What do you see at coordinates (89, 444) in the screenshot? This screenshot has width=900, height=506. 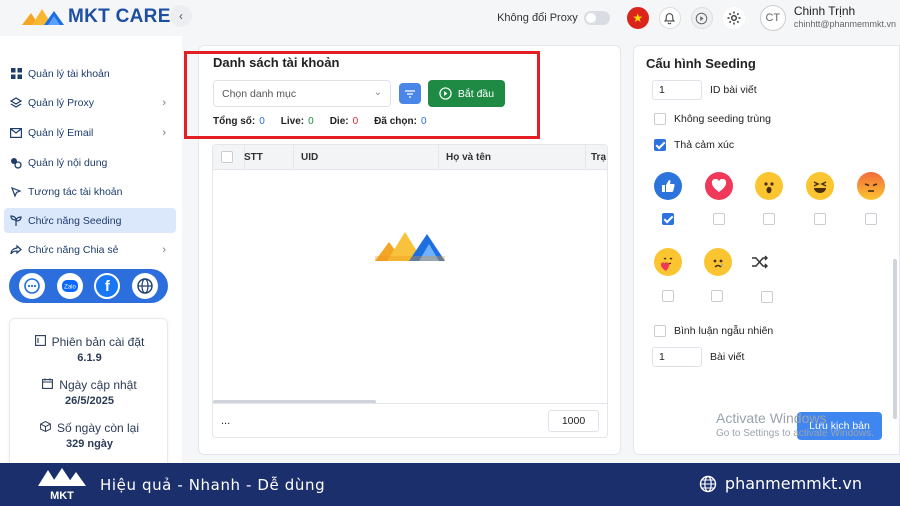 I see `remaining-value: 329 ngày` at bounding box center [89, 444].